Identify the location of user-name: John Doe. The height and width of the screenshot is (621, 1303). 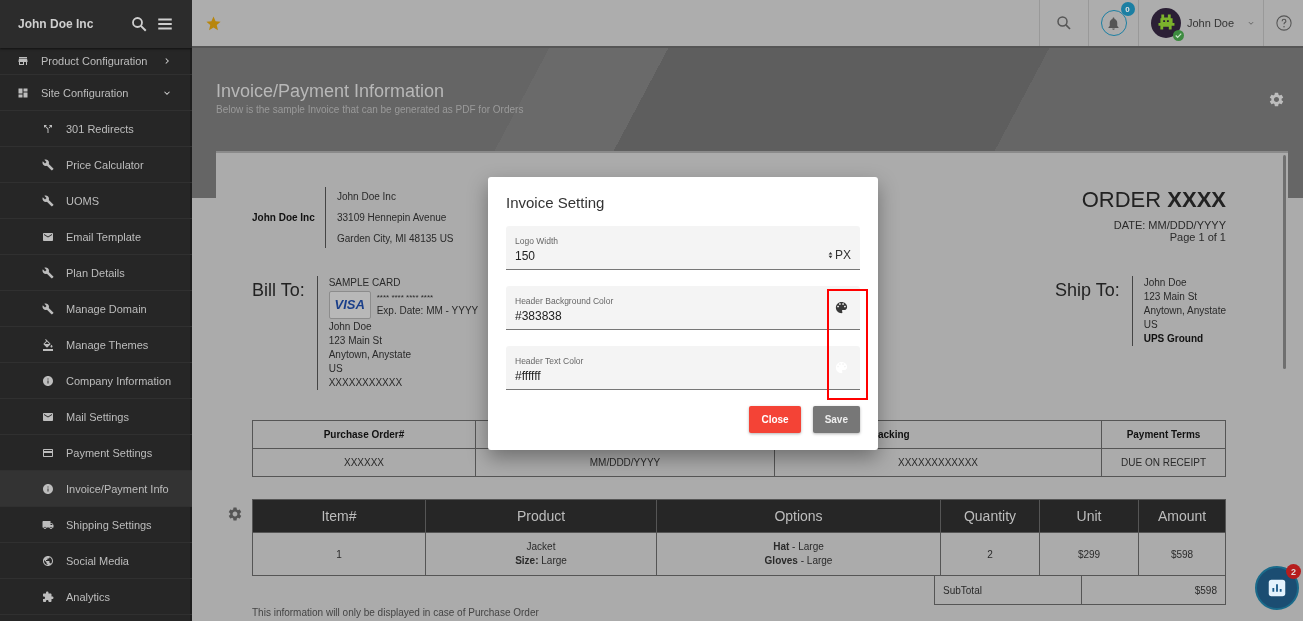
(1211, 23).